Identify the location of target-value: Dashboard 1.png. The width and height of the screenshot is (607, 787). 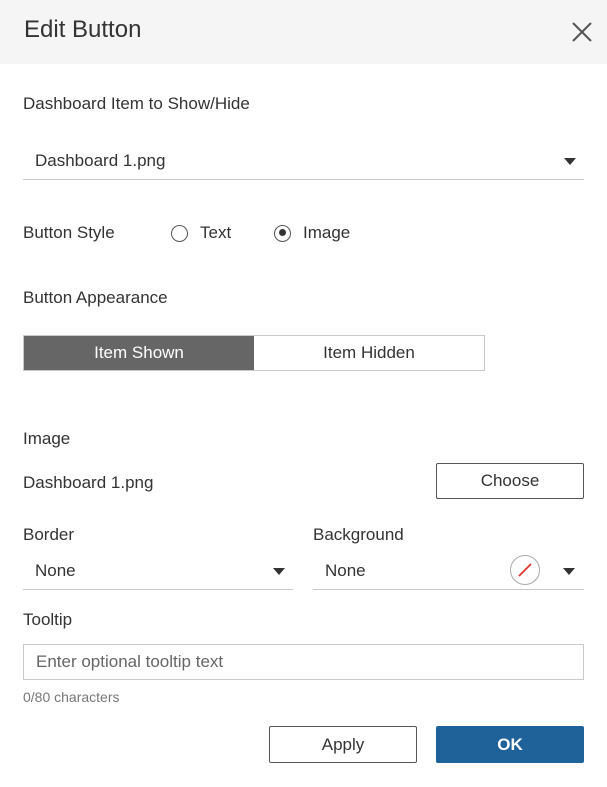
(100, 160).